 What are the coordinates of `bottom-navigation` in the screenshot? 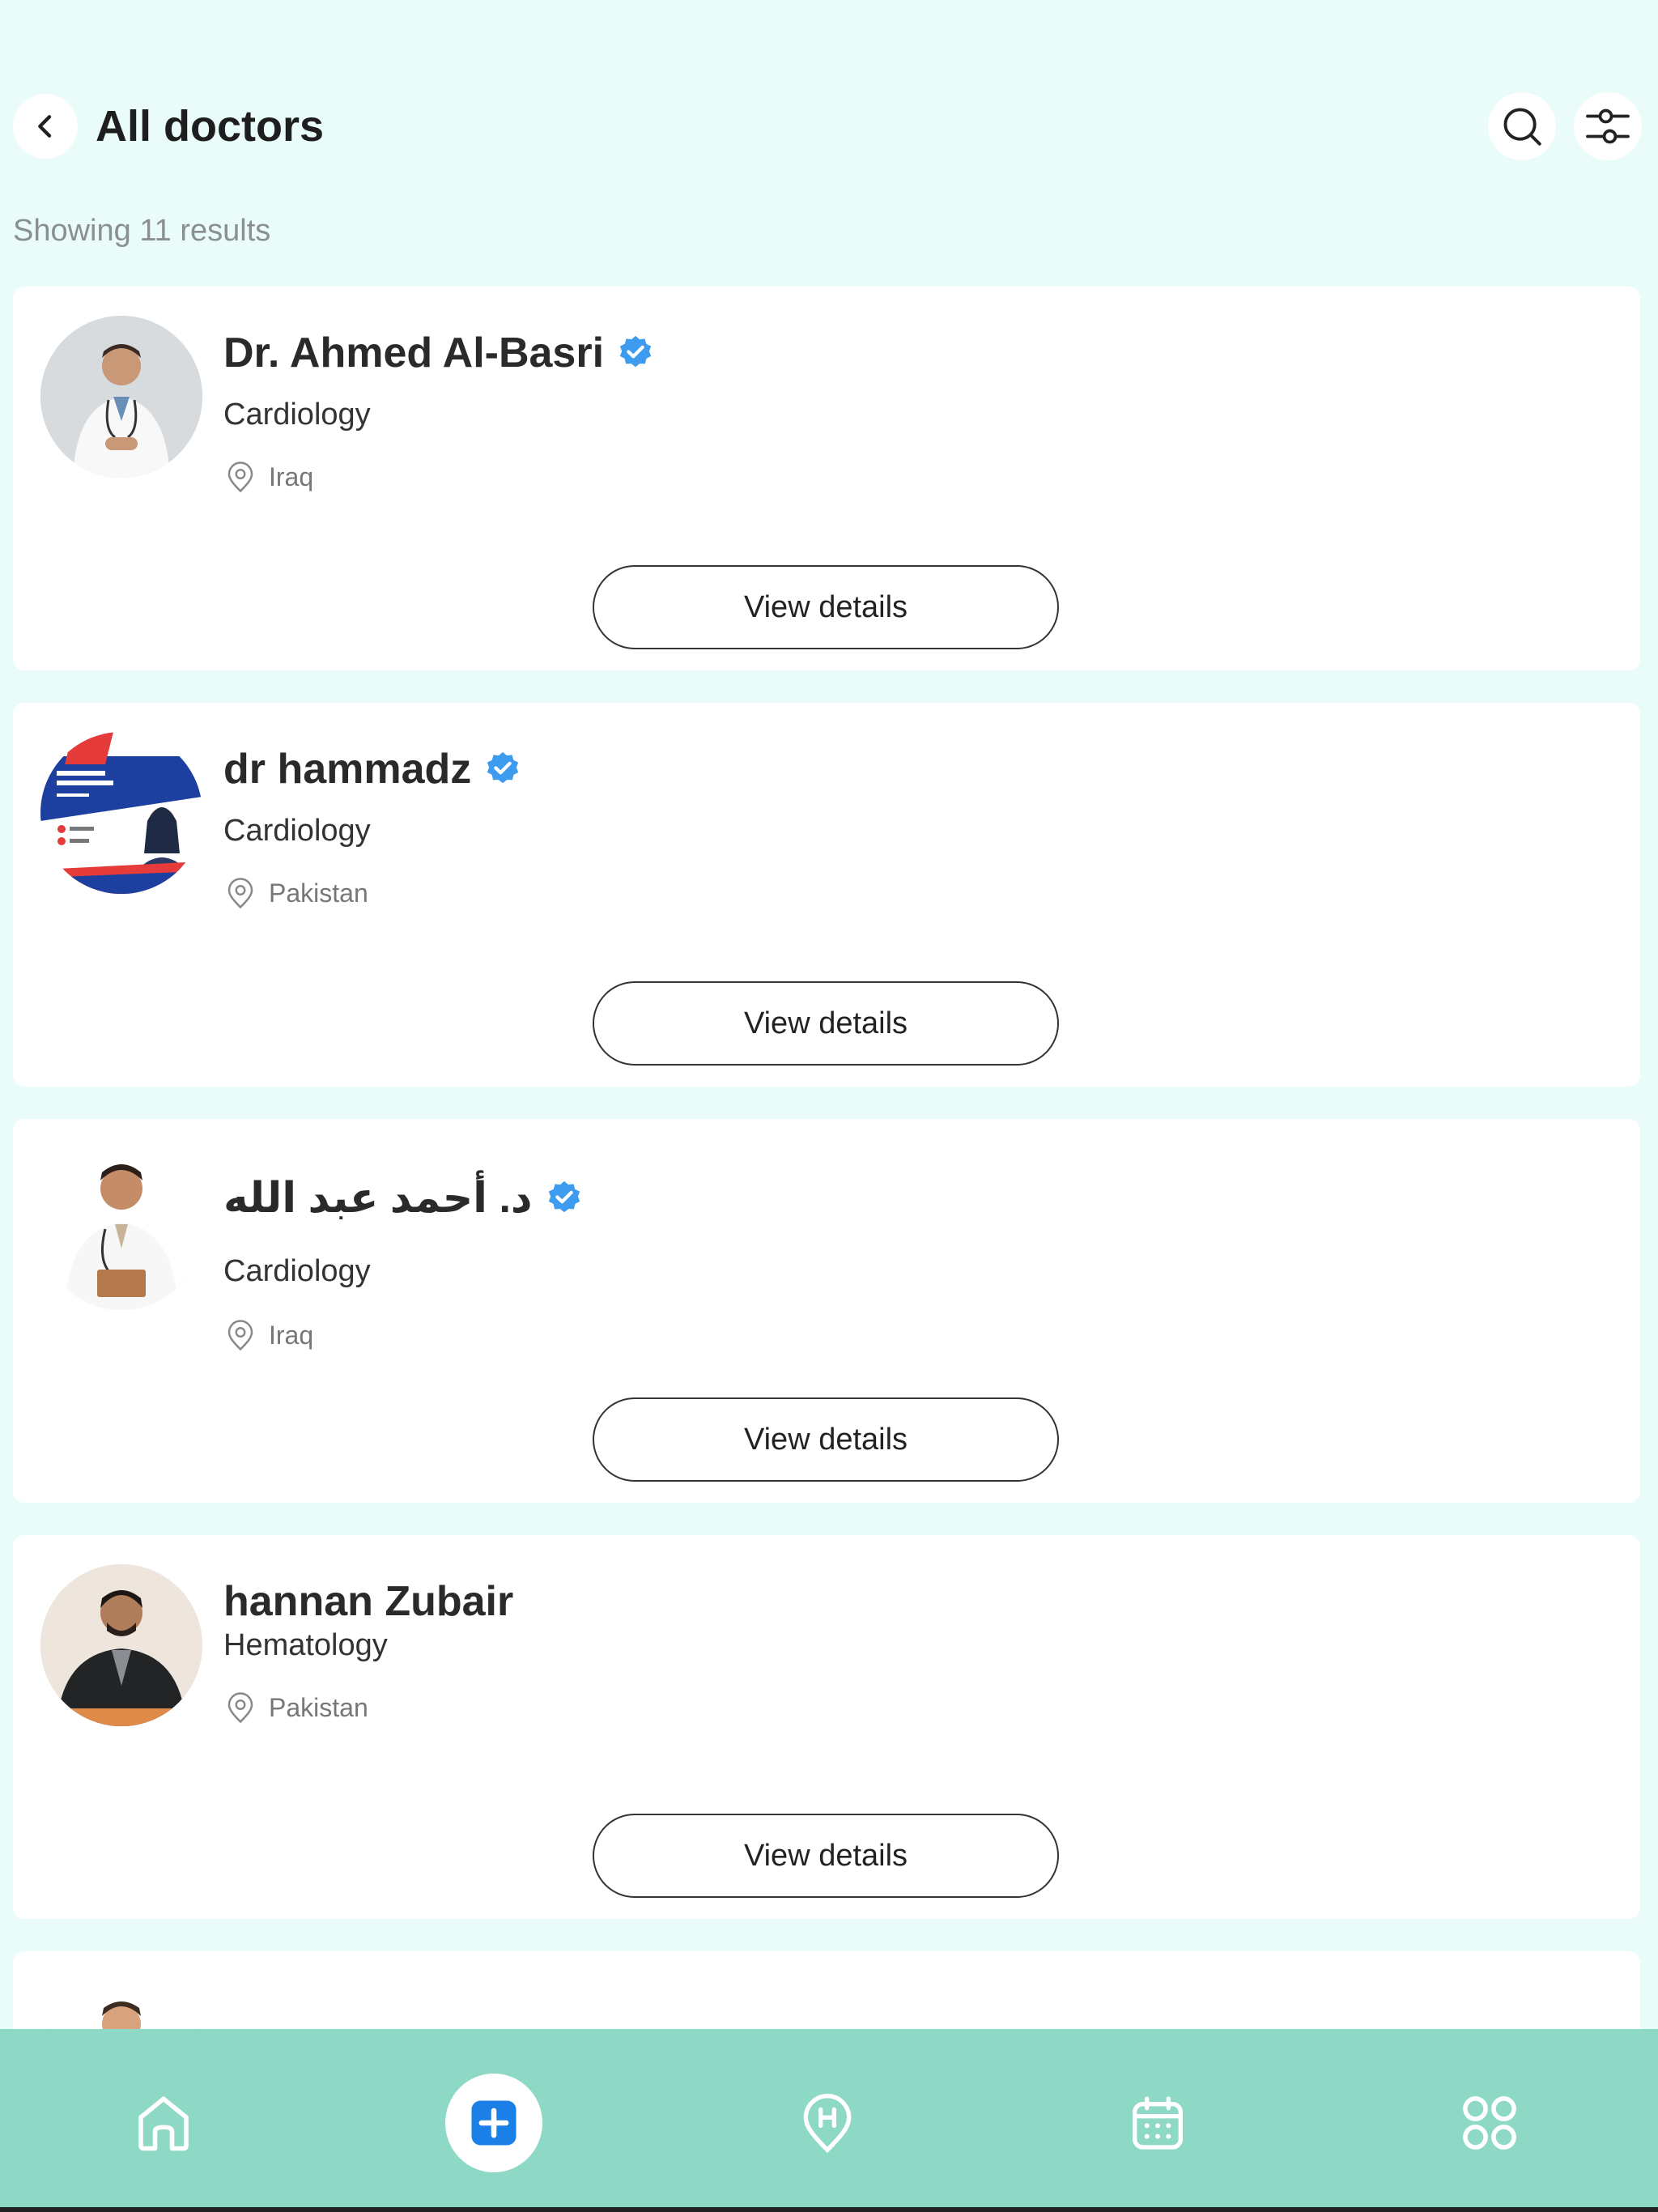 It's located at (829, 2120).